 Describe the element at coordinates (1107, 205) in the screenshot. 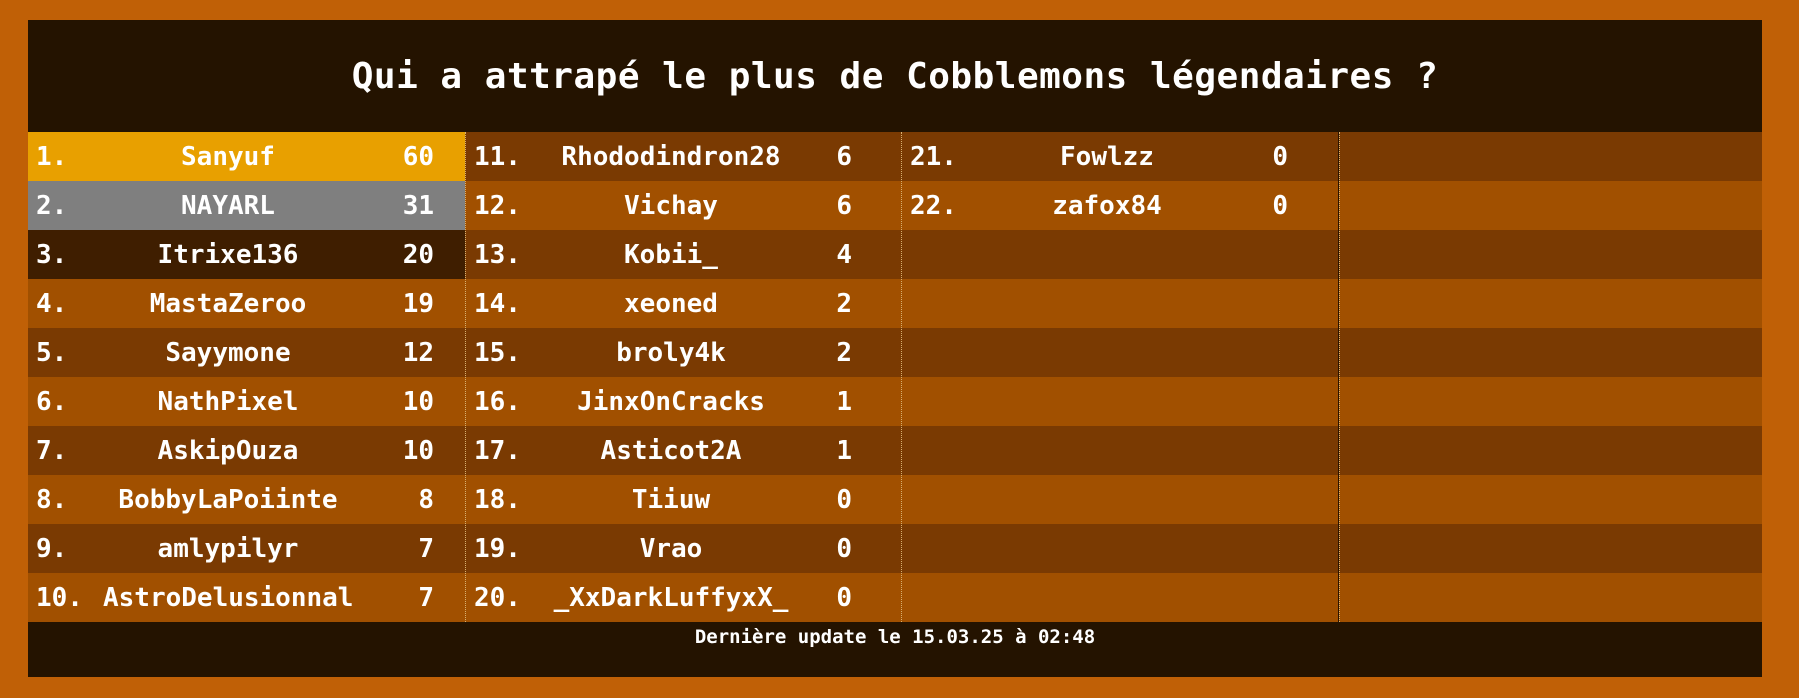

I see `entry-player-name: zafox84` at that location.